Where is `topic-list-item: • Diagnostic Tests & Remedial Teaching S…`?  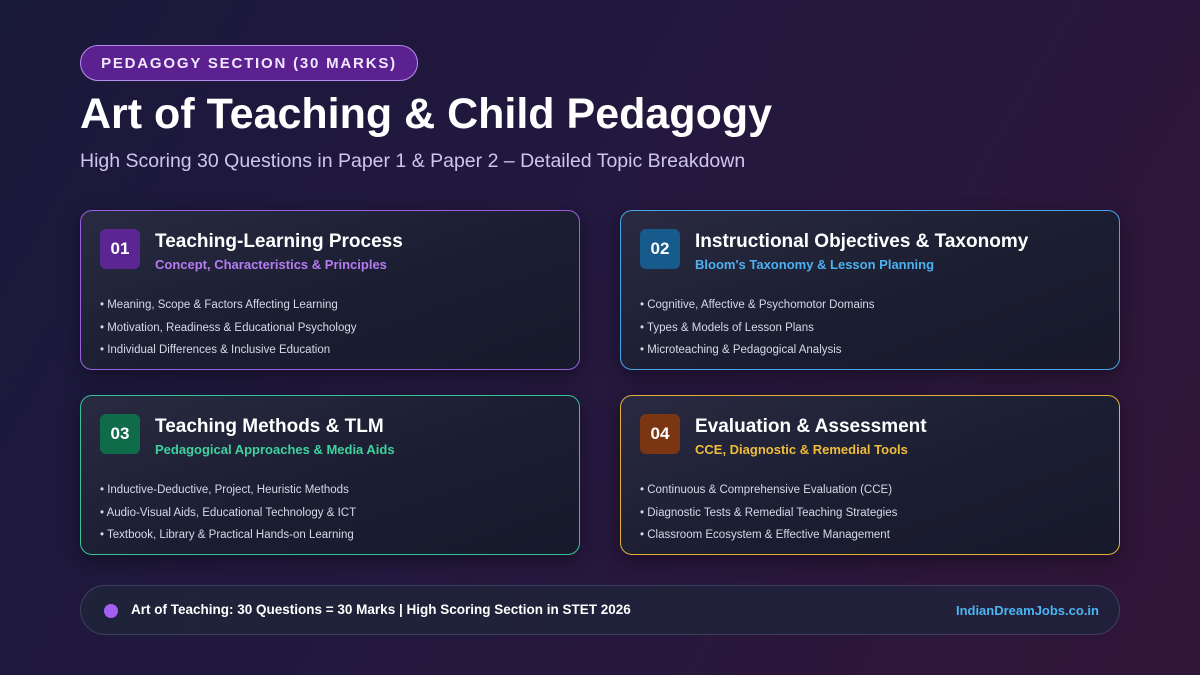
topic-list-item: • Diagnostic Tests & Remedial Teaching S… is located at coordinates (769, 512).